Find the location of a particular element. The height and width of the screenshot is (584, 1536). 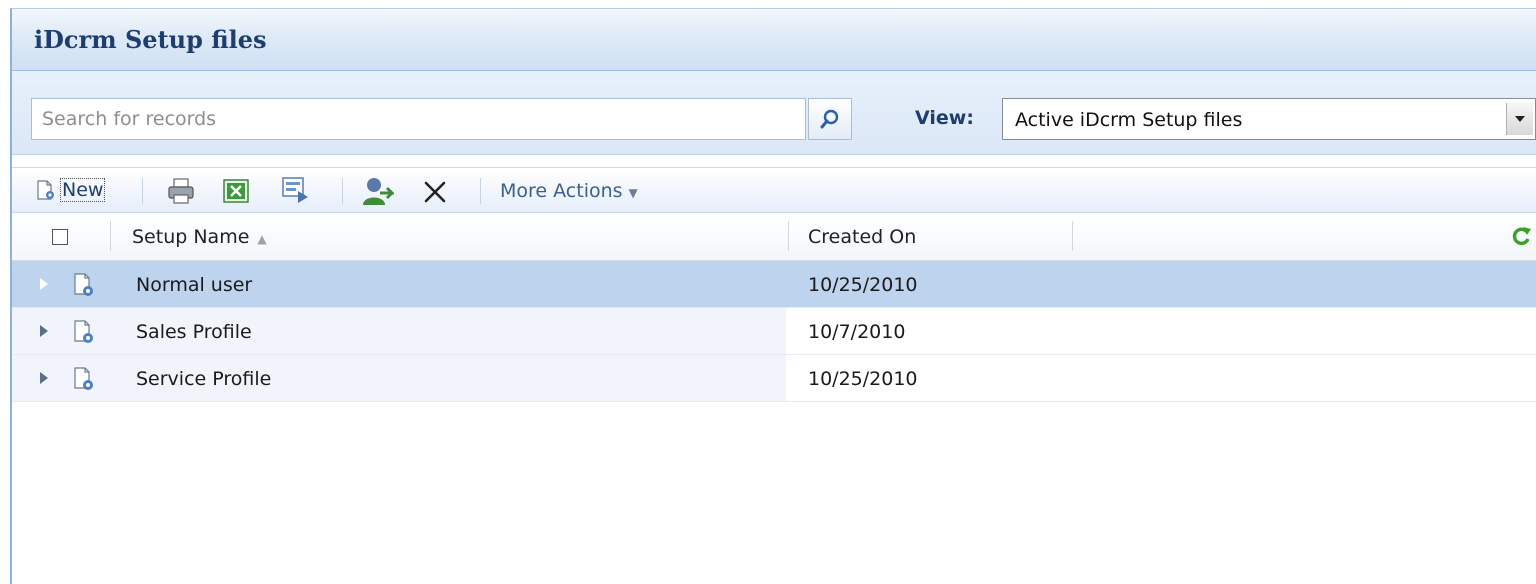

grid-header: Setup Name ▲ Created On is located at coordinates (774, 237).